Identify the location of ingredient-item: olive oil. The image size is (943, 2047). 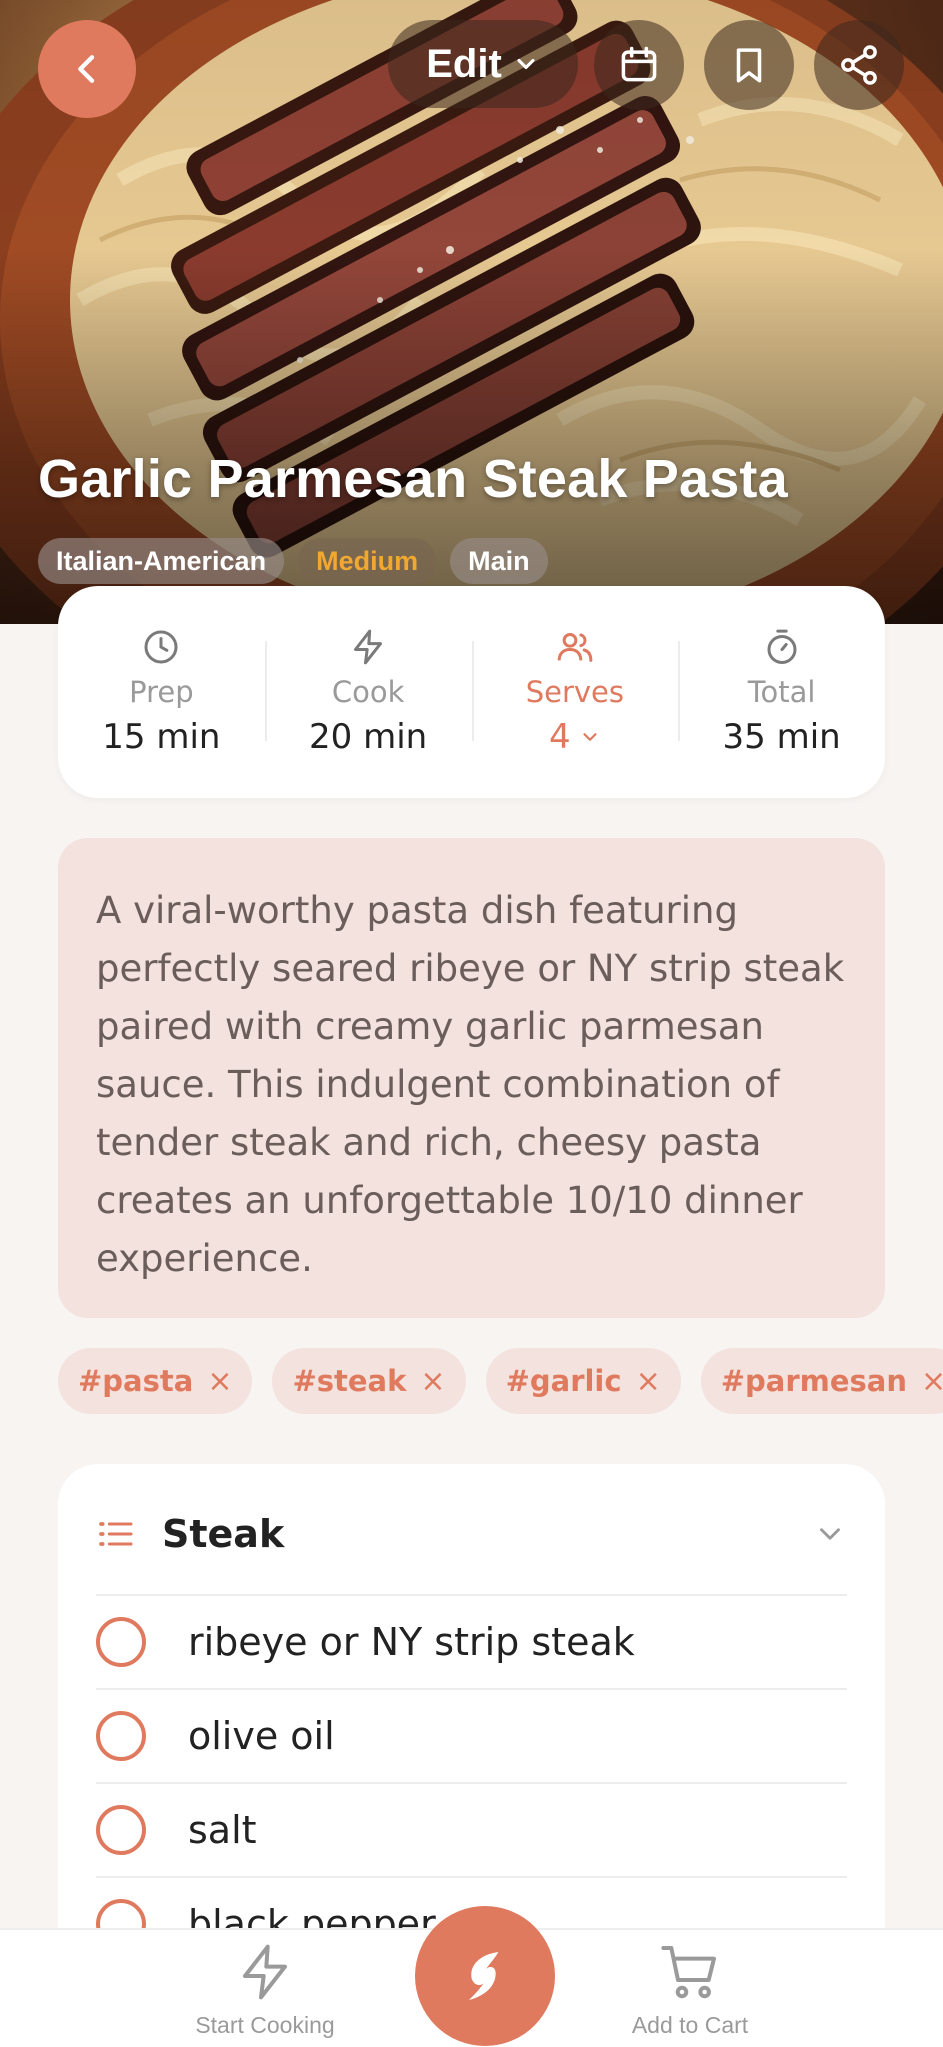
(471, 1736).